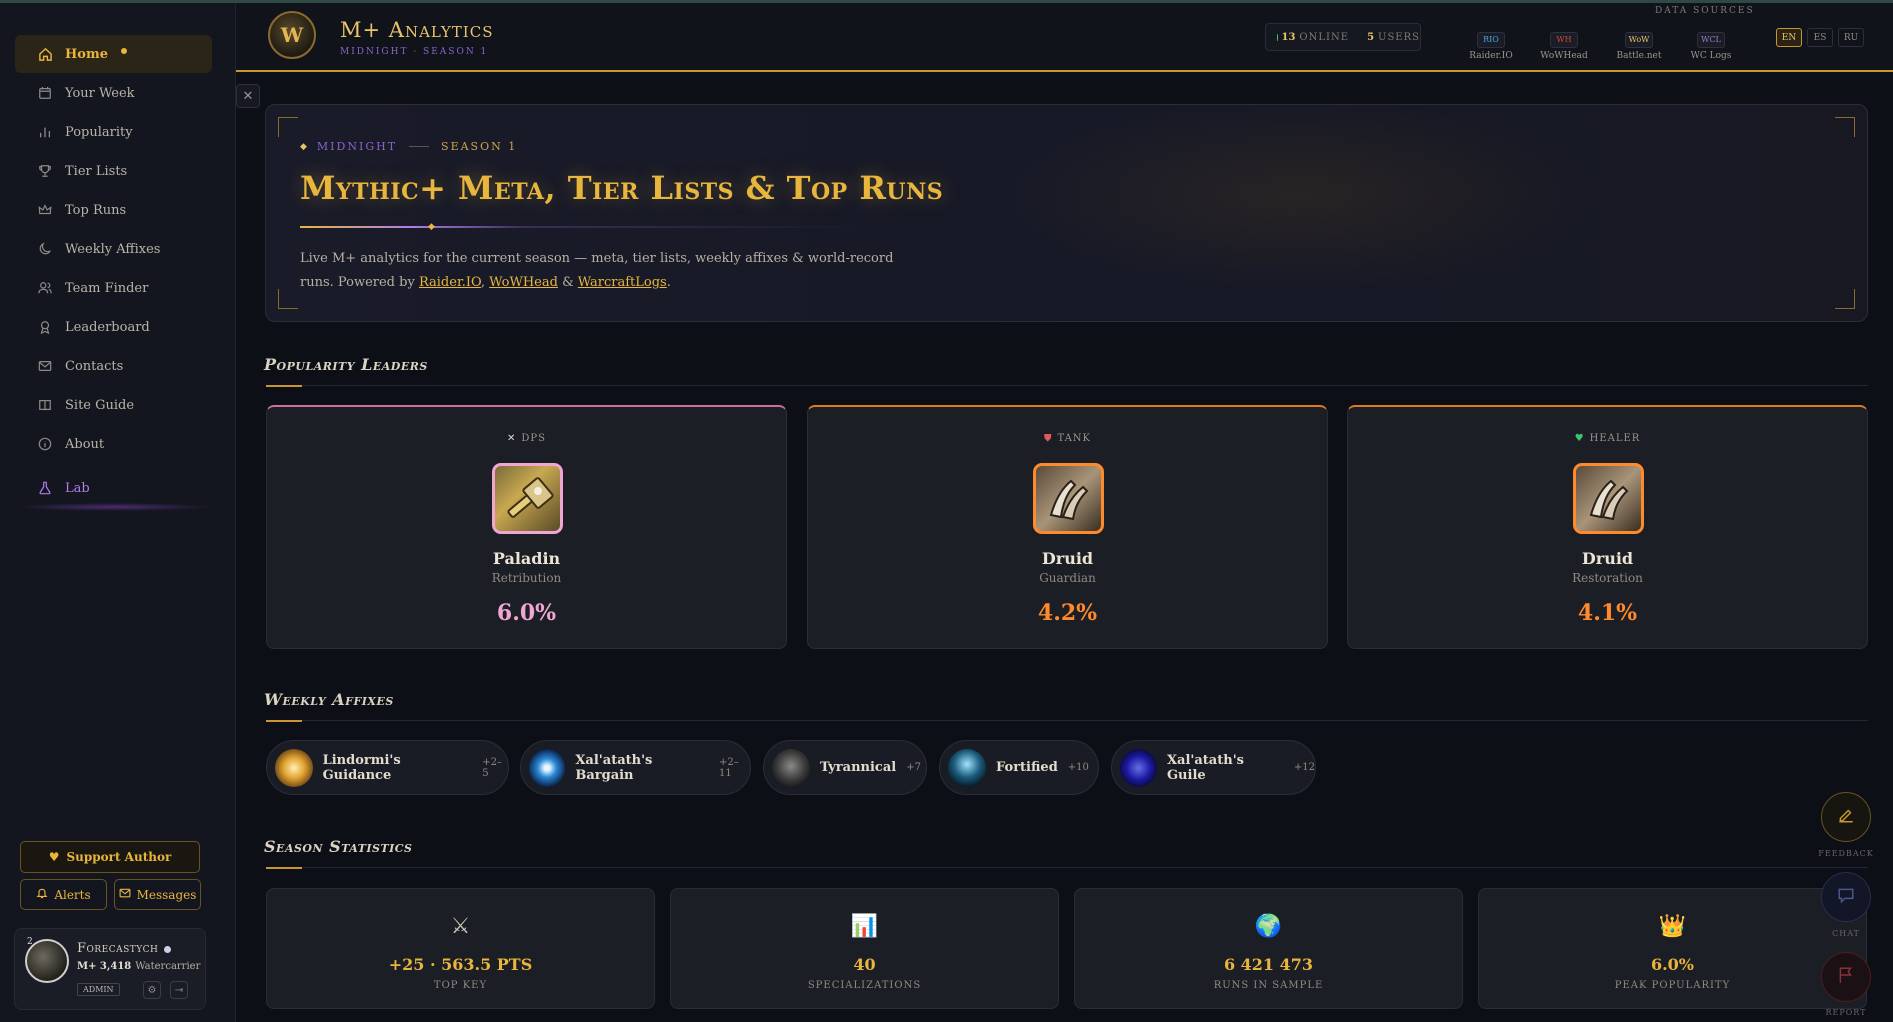 The height and width of the screenshot is (1022, 1893). Describe the element at coordinates (1268, 948) in the screenshot. I see `stat-card-runs: 🌍 6 421 473 RUNS IN SAMPLE` at that location.